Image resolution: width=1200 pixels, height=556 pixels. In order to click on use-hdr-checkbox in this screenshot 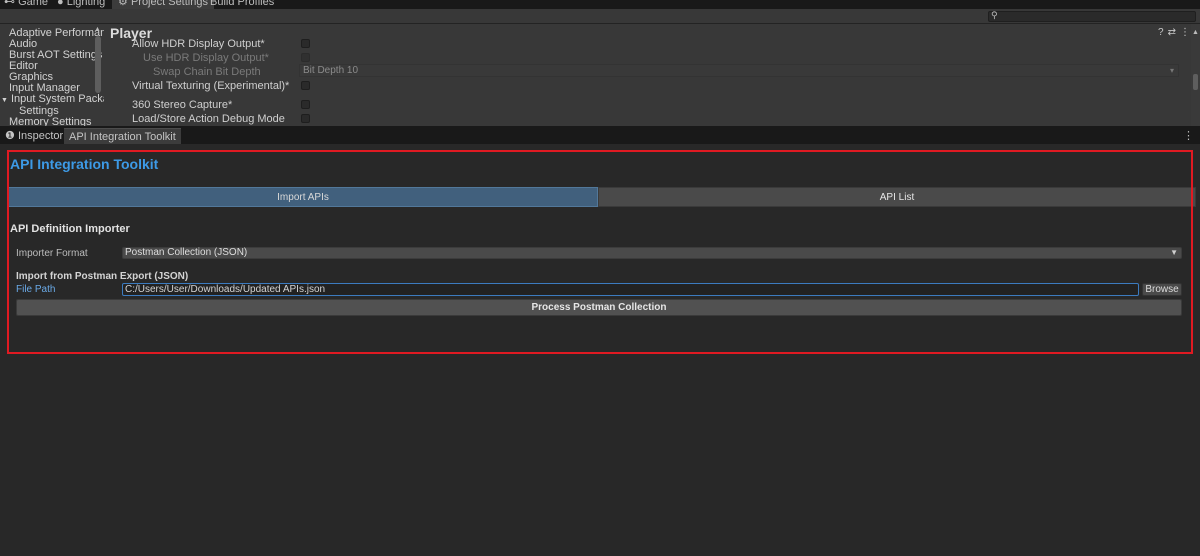, I will do `click(305, 57)`.